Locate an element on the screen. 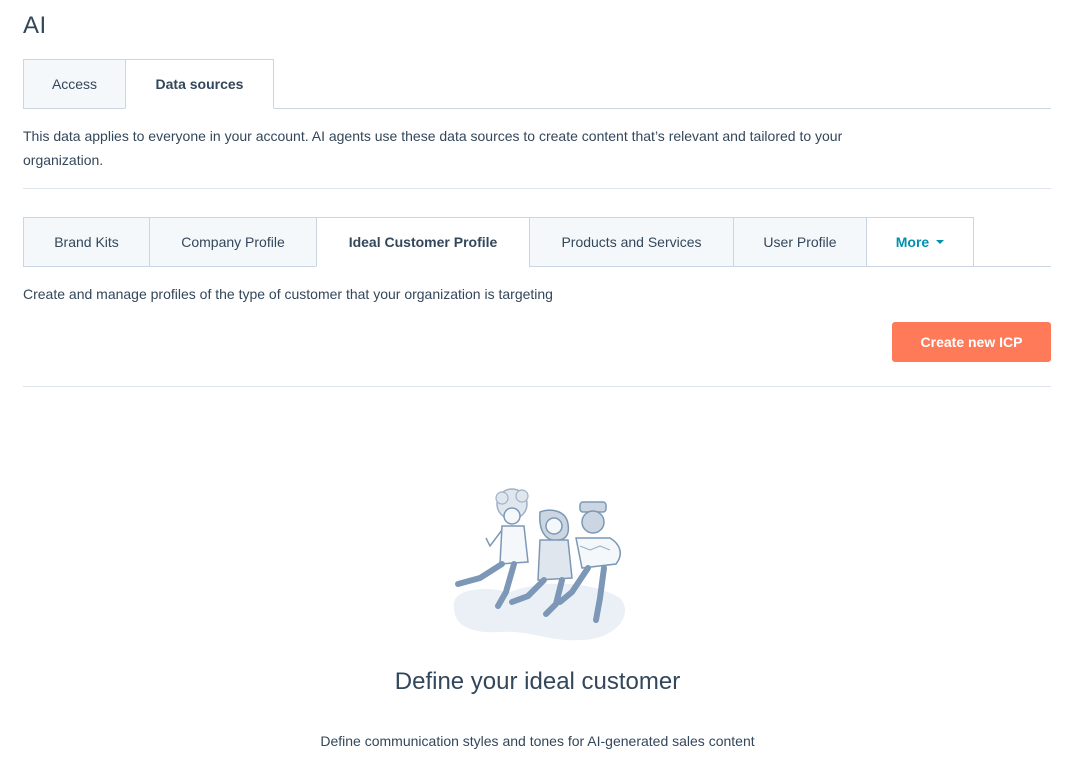 This screenshot has height=784, width=1071. tab-ideal-customer-profile: Ideal Customer Profile is located at coordinates (423, 242).